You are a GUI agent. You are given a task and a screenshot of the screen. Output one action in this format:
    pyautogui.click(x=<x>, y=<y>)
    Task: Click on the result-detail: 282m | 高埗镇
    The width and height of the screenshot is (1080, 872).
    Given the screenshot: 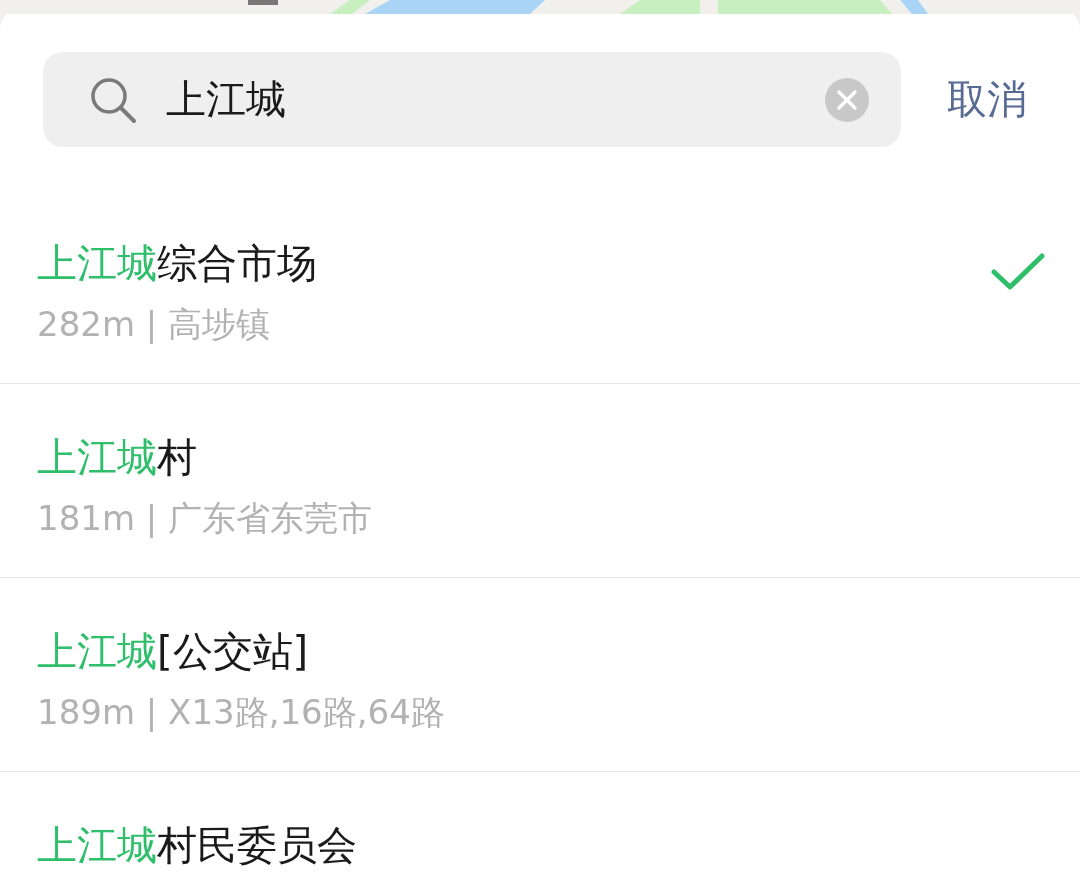 What is the action you would take?
    pyautogui.click(x=154, y=324)
    